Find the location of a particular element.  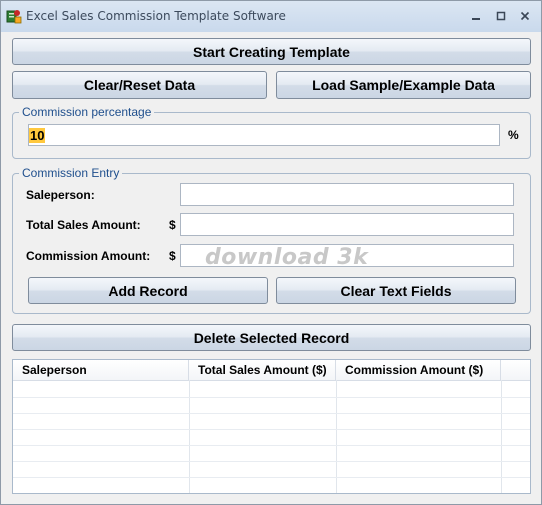

maximize-button is located at coordinates (501, 16).